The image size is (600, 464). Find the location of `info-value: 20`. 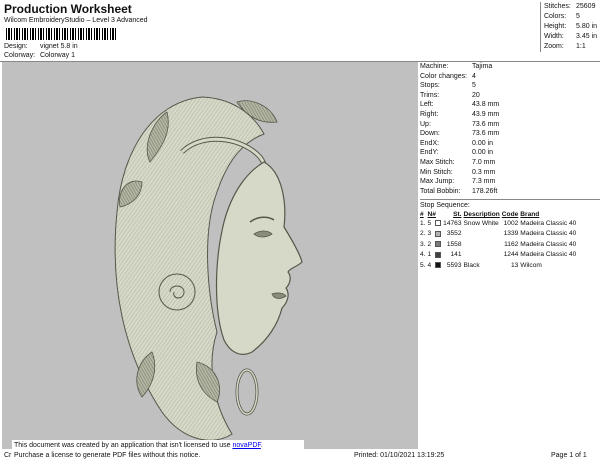

info-value: 20 is located at coordinates (476, 95).